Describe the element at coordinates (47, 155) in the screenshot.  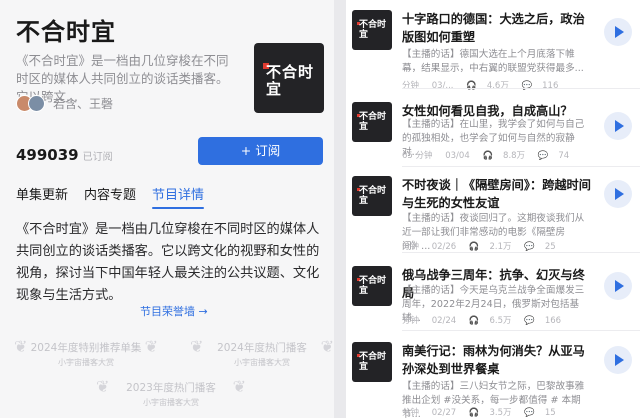
I see `subscriber-count: 499039` at that location.